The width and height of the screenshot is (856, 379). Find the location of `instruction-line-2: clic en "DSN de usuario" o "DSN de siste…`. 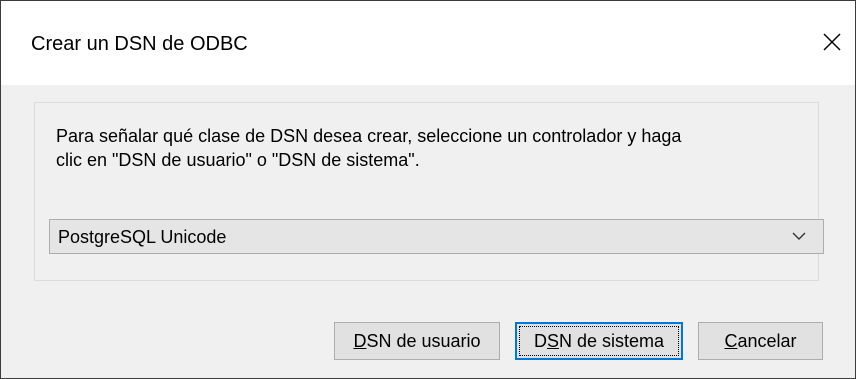

instruction-line-2: clic en "DSN de usuario" o "DSN de siste… is located at coordinates (238, 160).